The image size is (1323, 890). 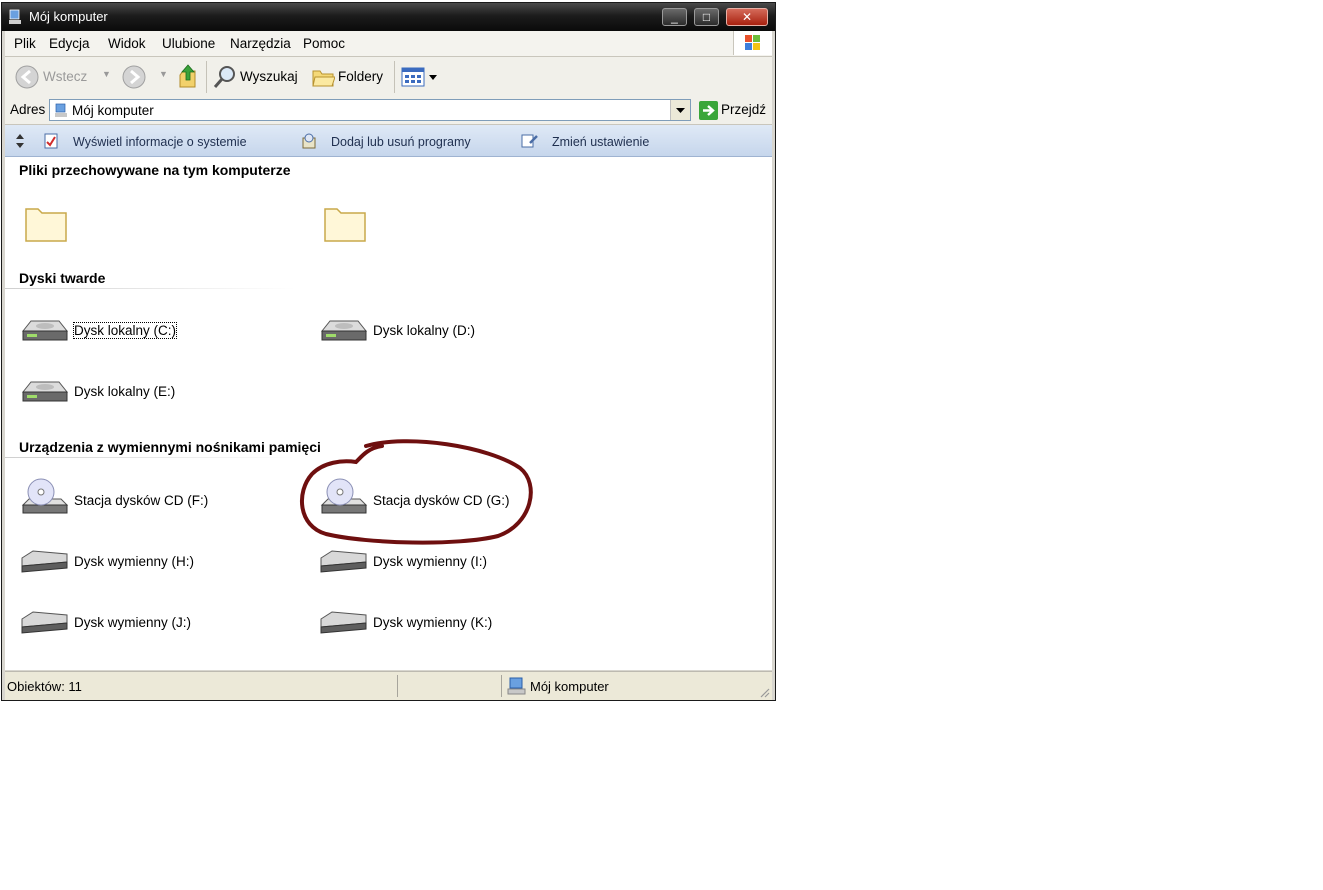 I want to click on back-button: Wstecz, so click(x=65, y=76).